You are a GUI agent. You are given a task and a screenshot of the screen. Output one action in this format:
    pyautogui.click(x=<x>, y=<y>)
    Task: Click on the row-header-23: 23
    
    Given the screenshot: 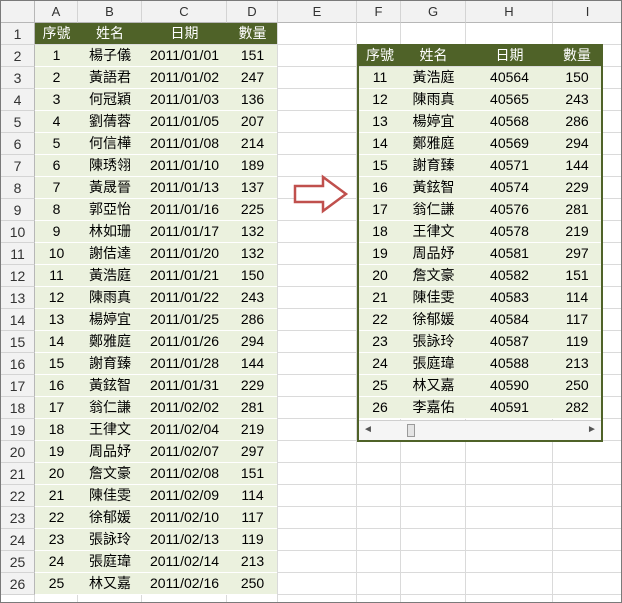 What is the action you would take?
    pyautogui.click(x=18, y=518)
    